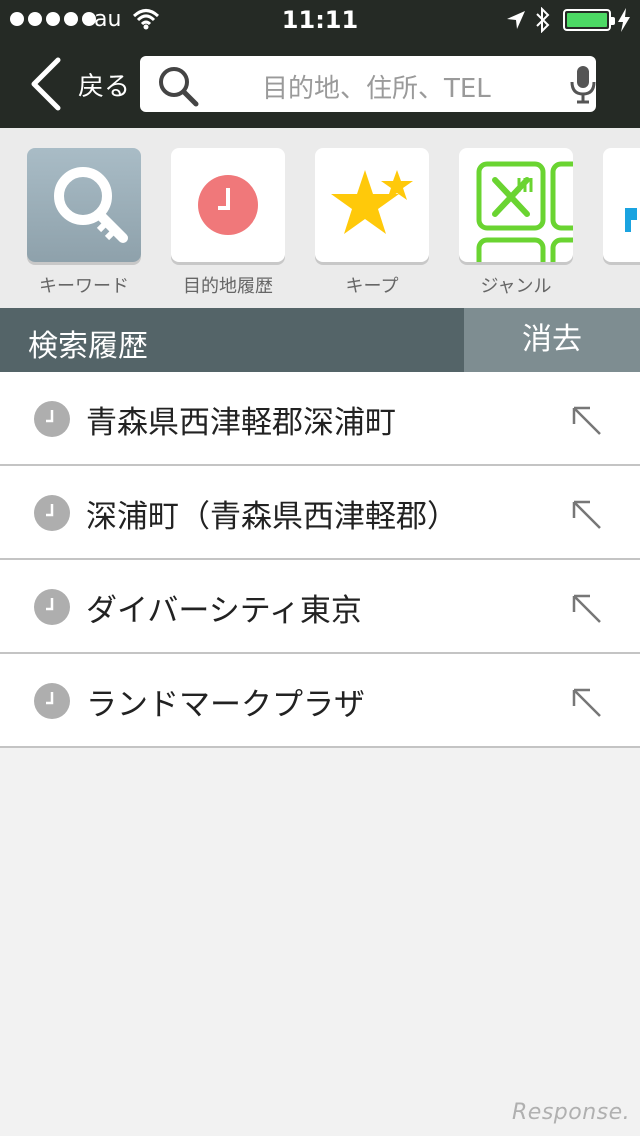 The width and height of the screenshot is (640, 1136). I want to click on chevron-left-icon, so click(46, 84).